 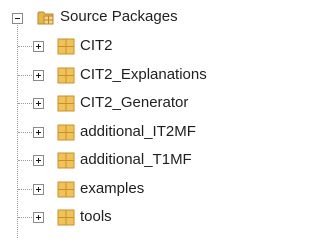 What do you see at coordinates (143, 74) in the screenshot?
I see `tree-node-label: CIT2_Explanations` at bounding box center [143, 74].